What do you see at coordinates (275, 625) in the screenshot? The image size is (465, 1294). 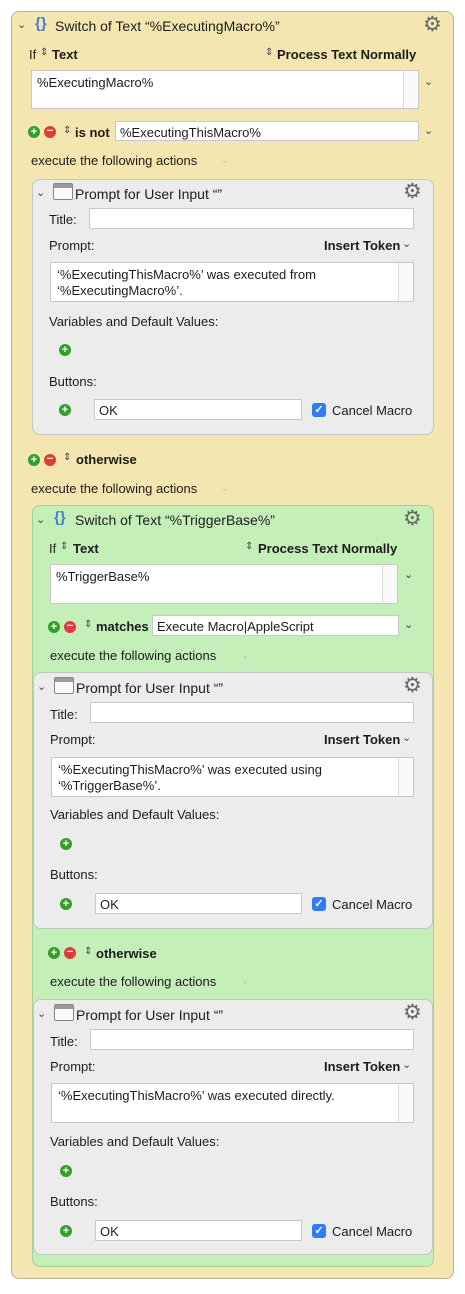 I see `case-value-field: Execute Macro|AppleScript` at bounding box center [275, 625].